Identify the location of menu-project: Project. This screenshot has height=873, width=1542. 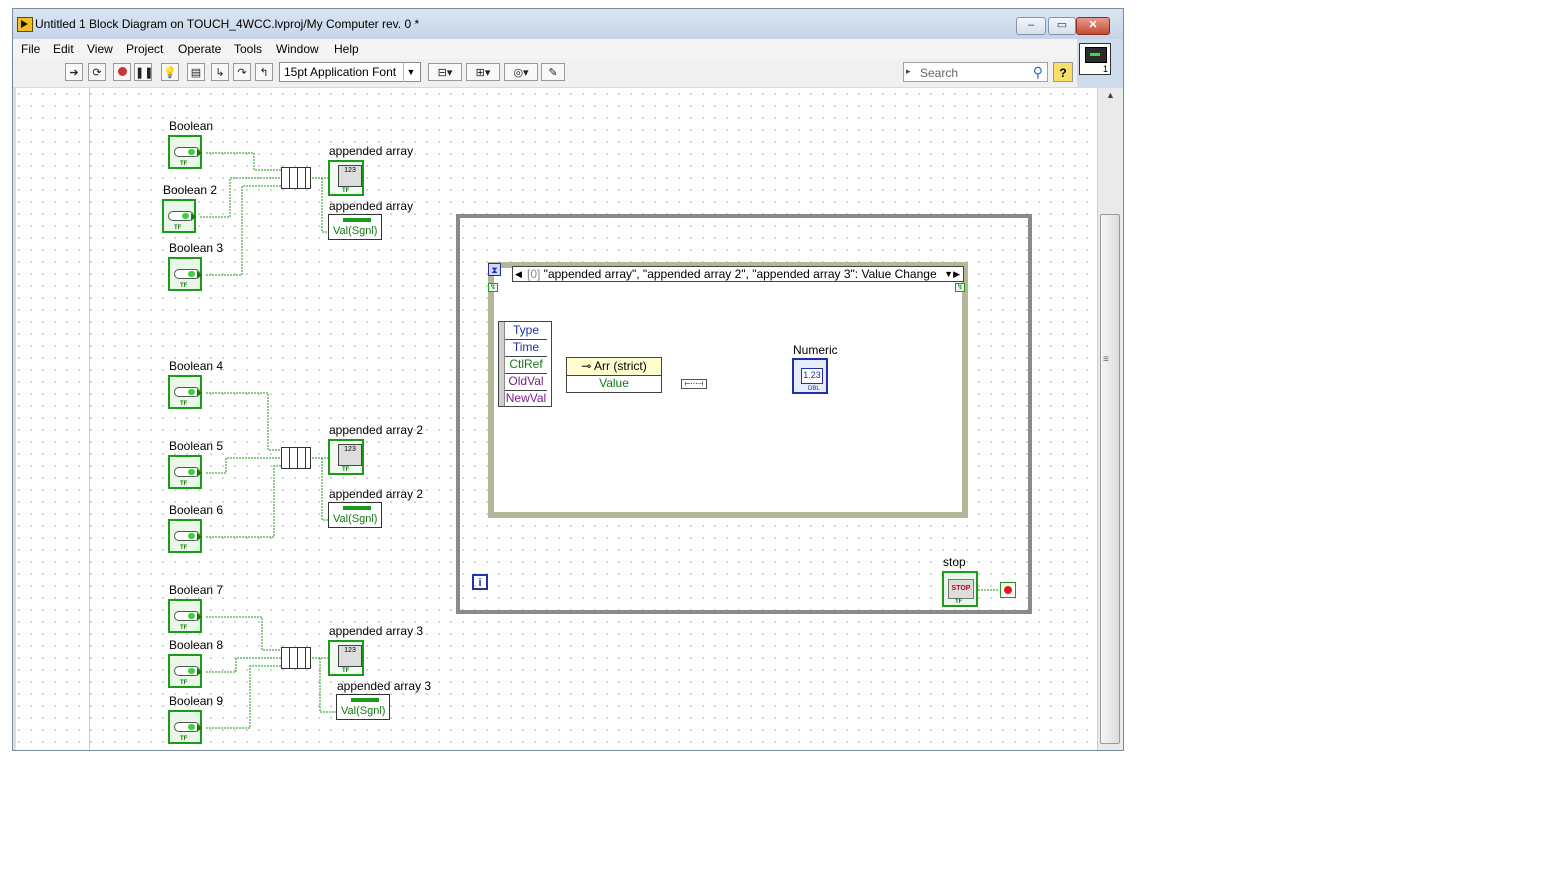
(144, 49).